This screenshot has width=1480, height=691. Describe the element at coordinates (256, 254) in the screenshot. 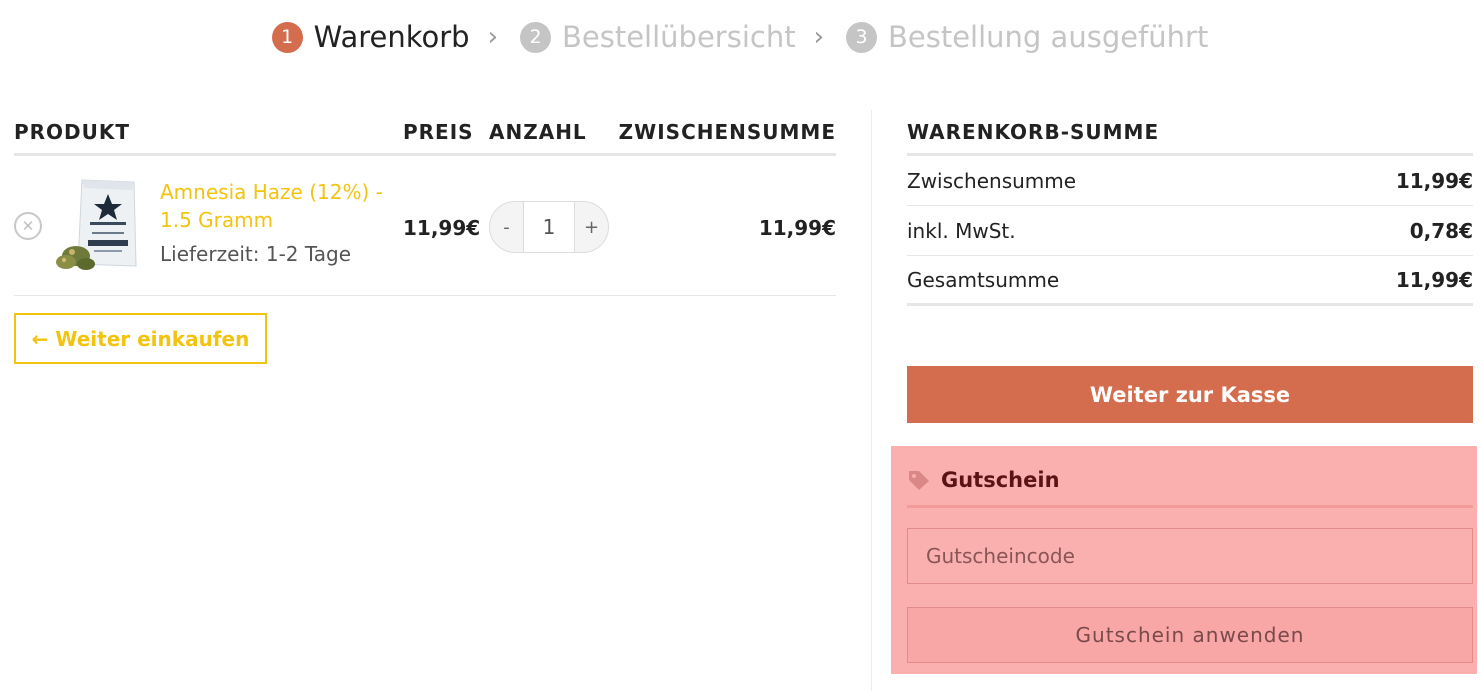

I see `delivery-time: Lieferzeit: 1-2 Tage` at that location.